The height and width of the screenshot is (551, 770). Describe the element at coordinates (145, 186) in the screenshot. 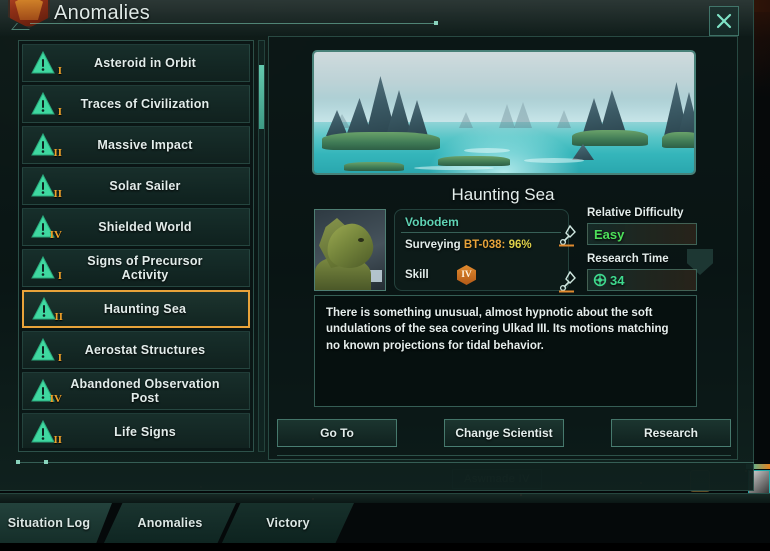

I see `anomaly-list-item-label: Solar Sailer` at that location.